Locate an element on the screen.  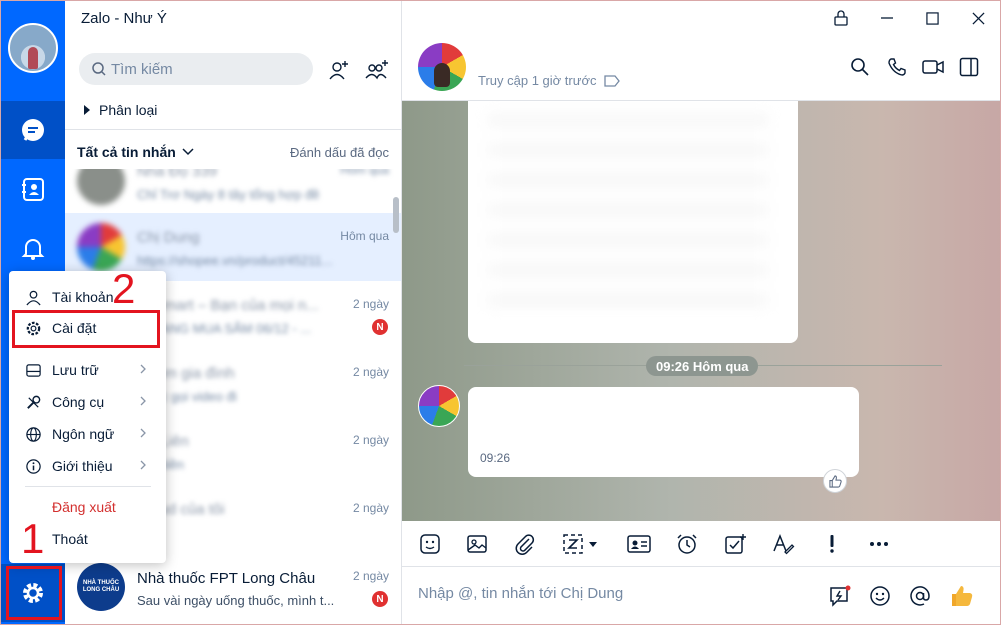
add-user-icon is located at coordinates (338, 70).